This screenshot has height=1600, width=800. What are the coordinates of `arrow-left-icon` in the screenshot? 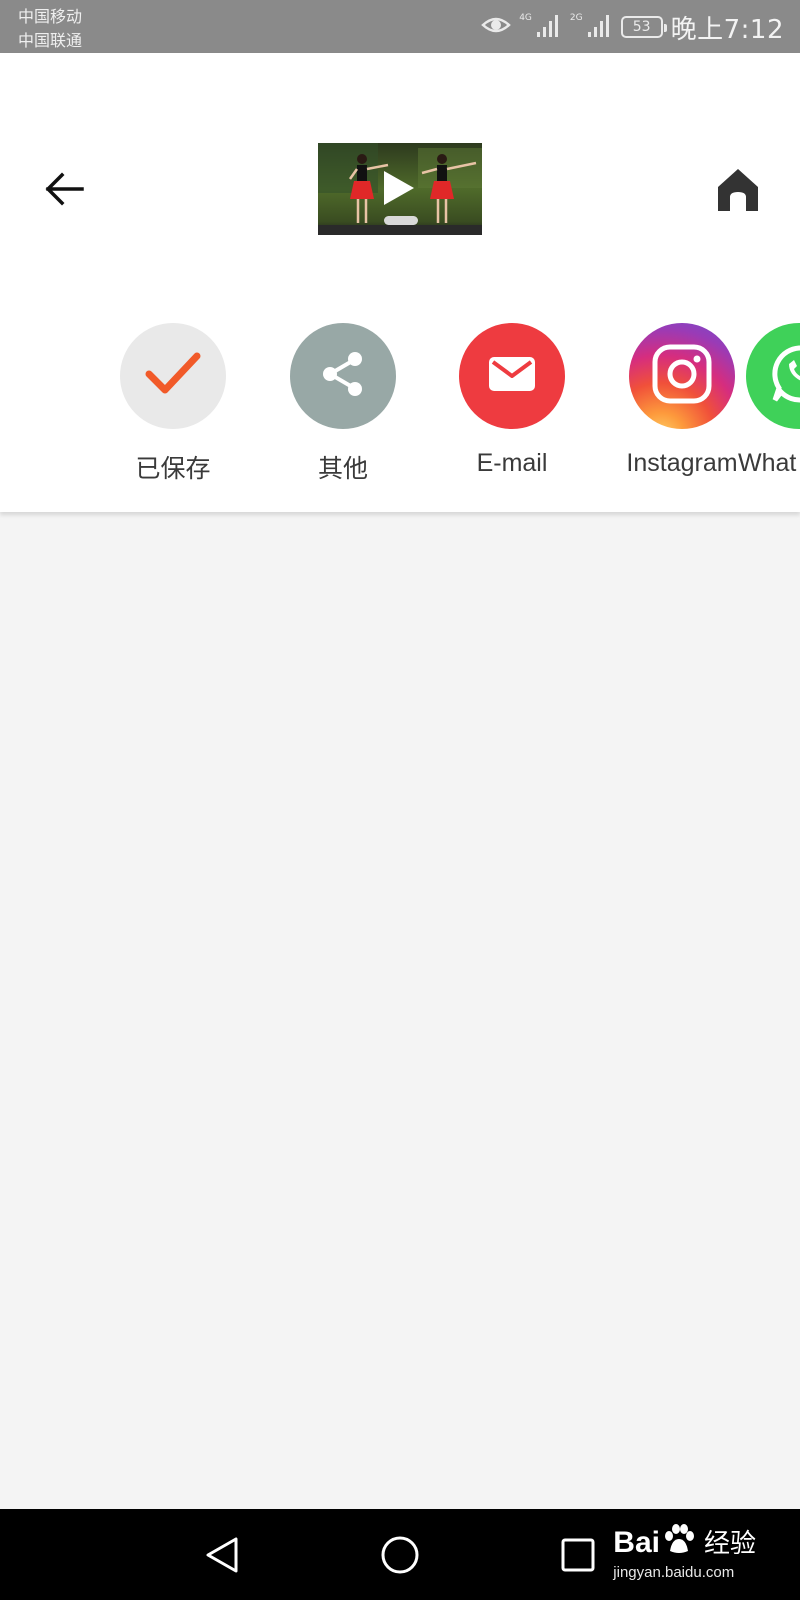 It's located at (64, 191).